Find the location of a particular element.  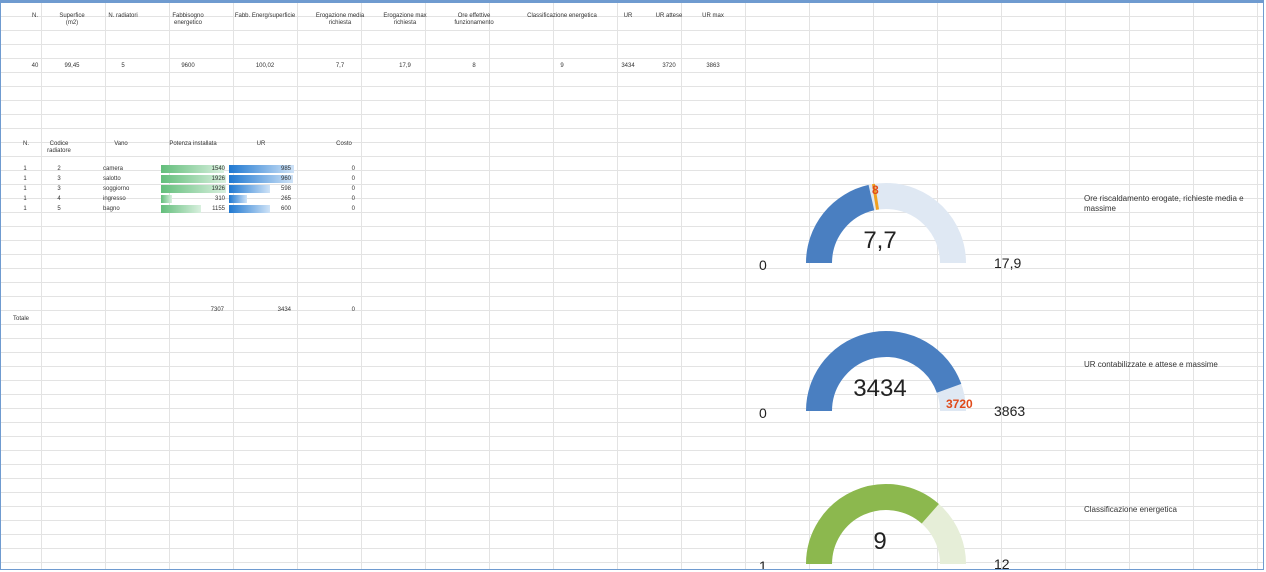

gauge-value-label: 3434 is located at coordinates (880, 388).